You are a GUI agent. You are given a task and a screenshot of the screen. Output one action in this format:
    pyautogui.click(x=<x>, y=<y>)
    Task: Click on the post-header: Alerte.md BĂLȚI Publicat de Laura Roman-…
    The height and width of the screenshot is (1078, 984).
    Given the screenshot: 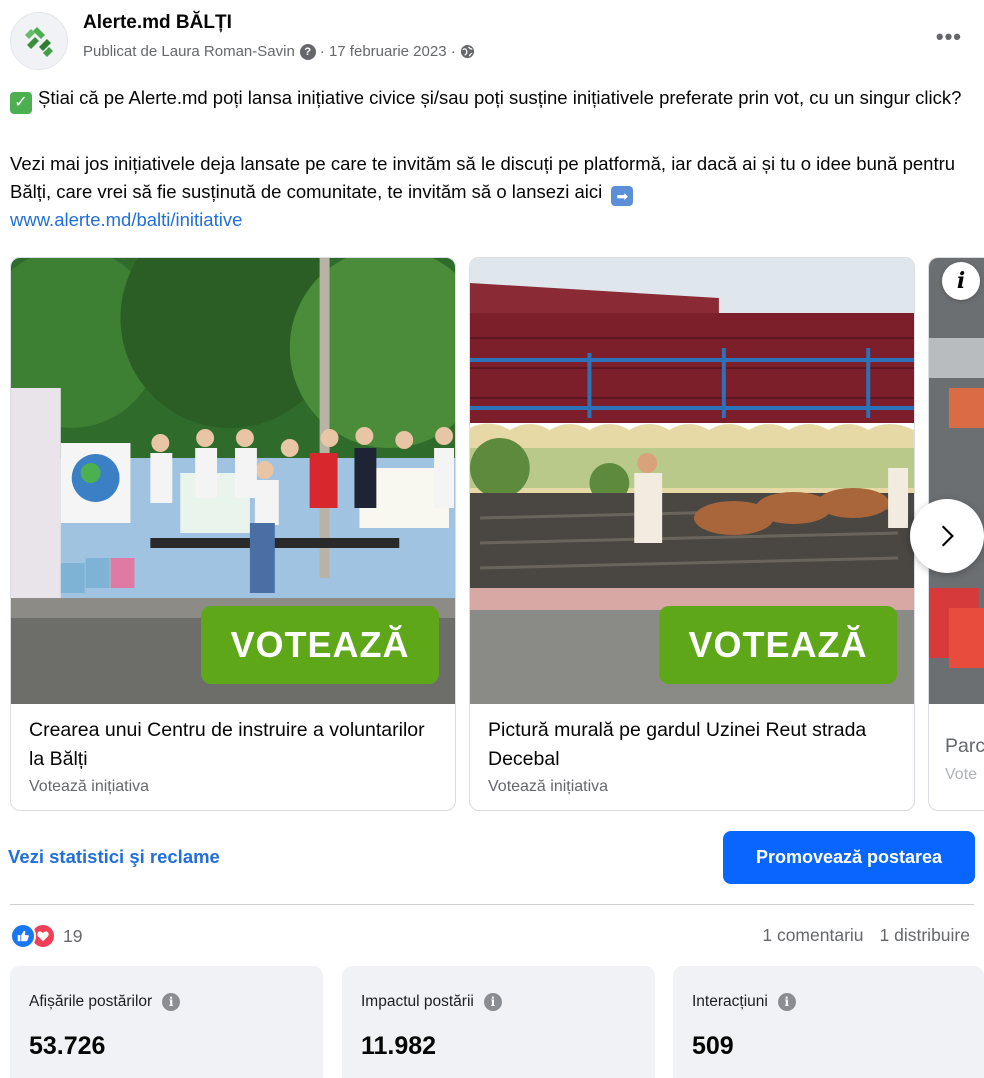 What is the action you would take?
    pyautogui.click(x=492, y=40)
    